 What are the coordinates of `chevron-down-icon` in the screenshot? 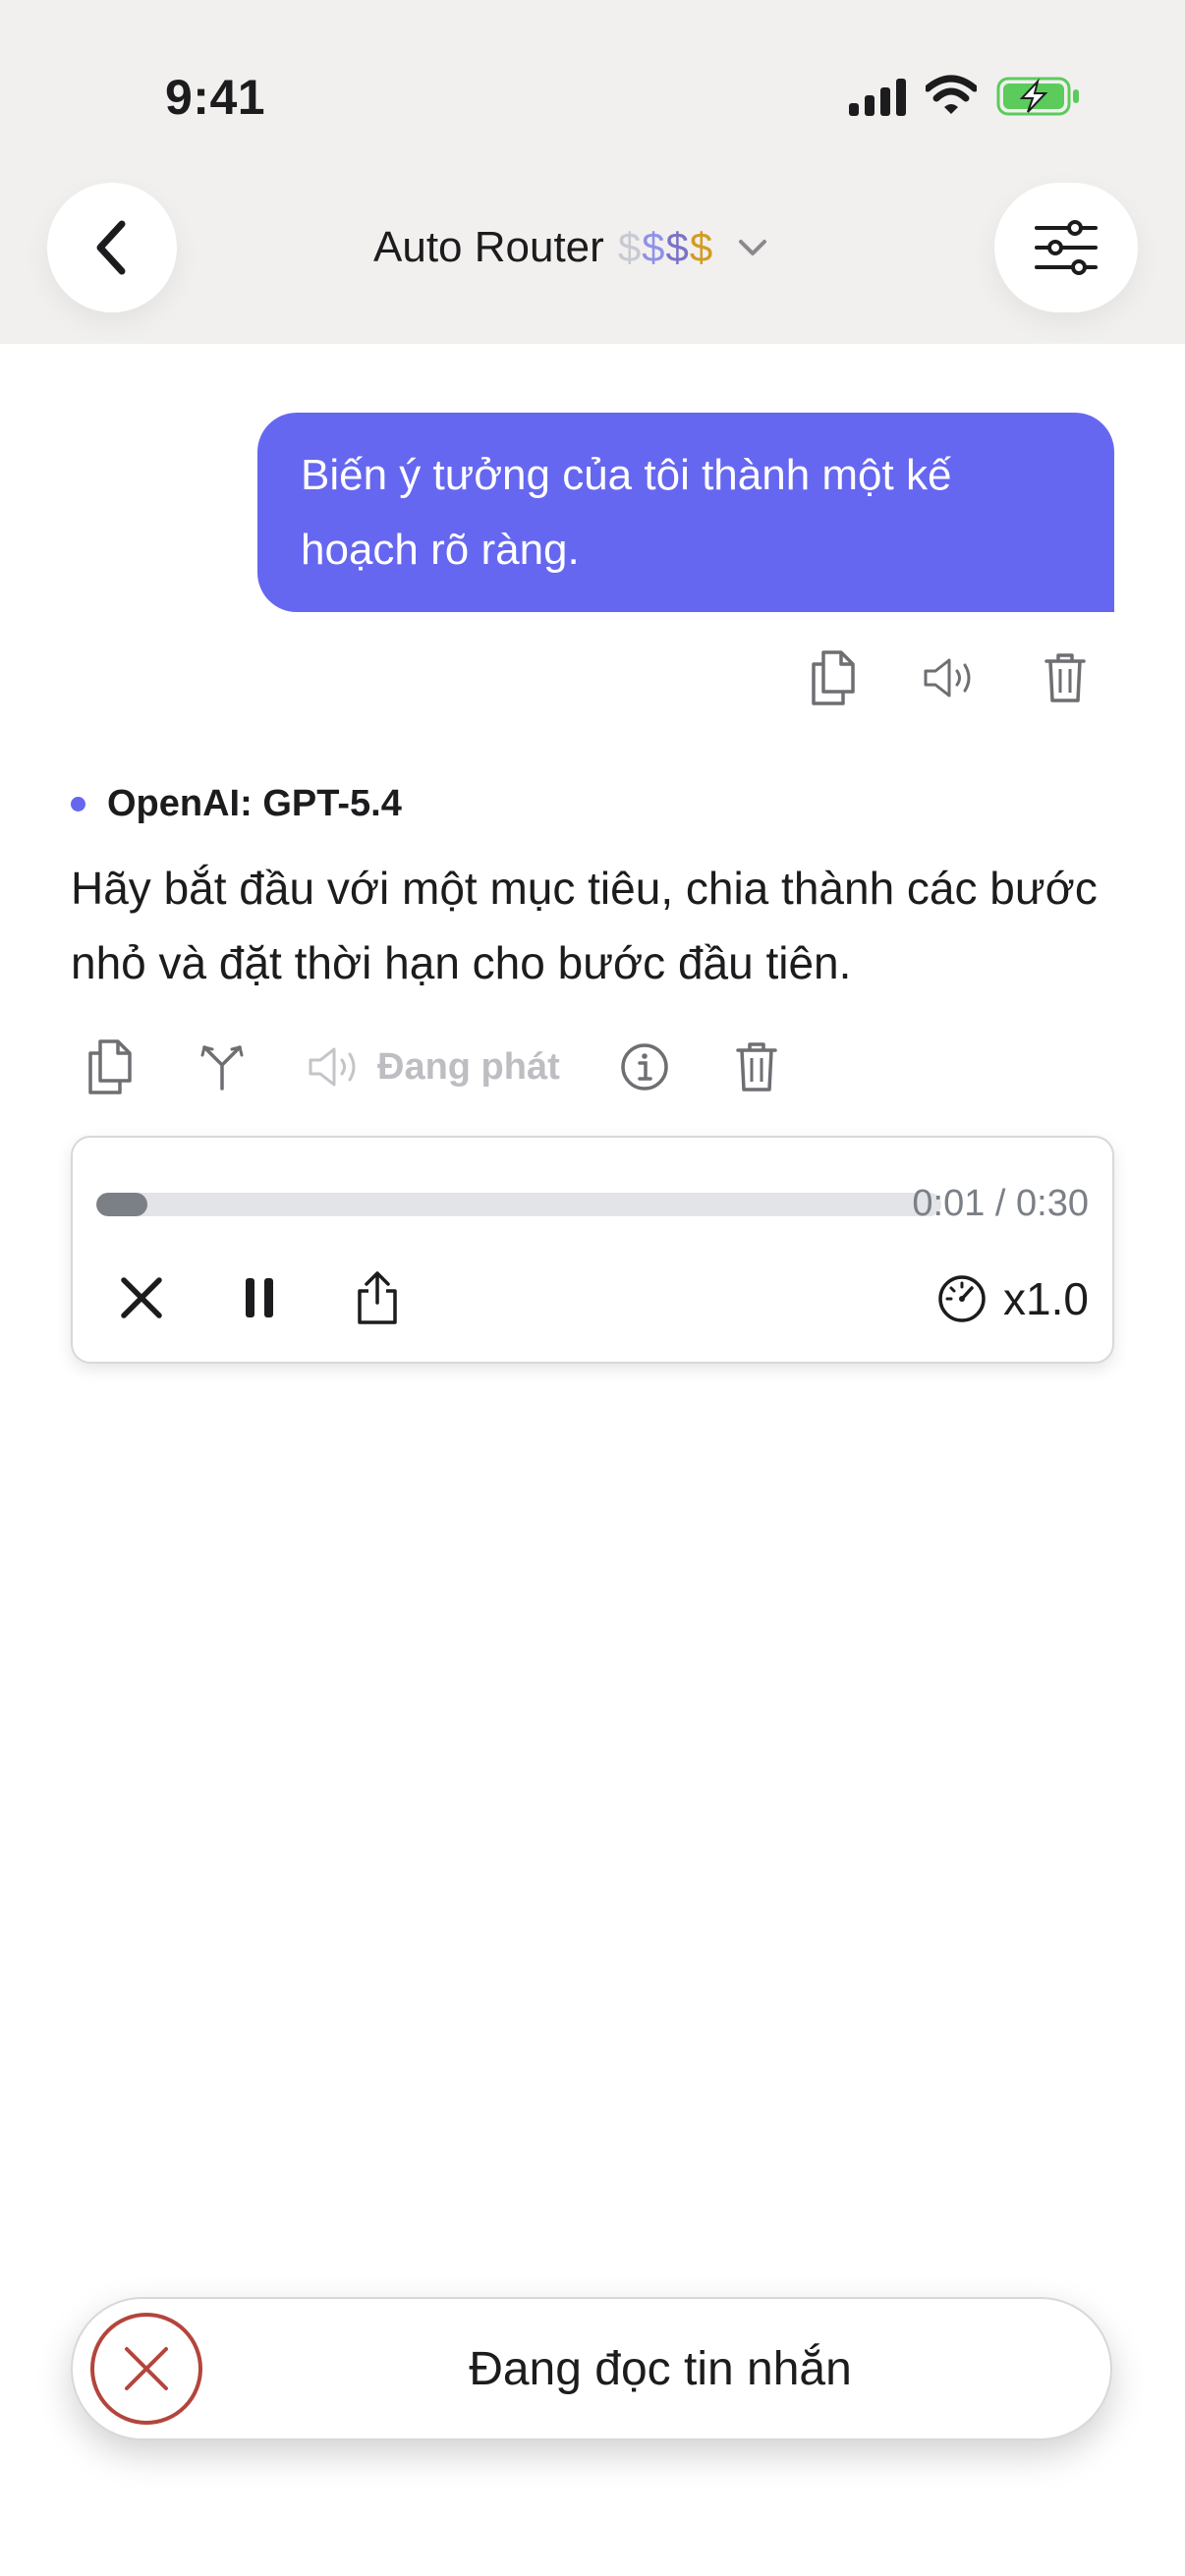 It's located at (753, 247).